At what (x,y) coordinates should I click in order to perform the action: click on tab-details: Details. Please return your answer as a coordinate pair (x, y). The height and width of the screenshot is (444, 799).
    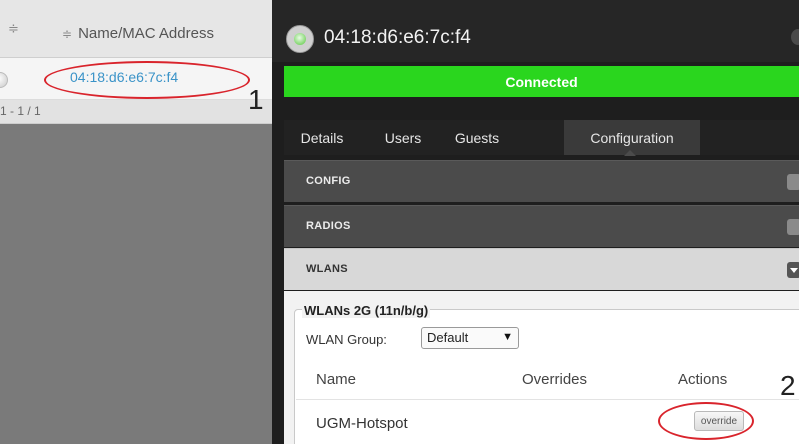
    Looking at the image, I should click on (322, 137).